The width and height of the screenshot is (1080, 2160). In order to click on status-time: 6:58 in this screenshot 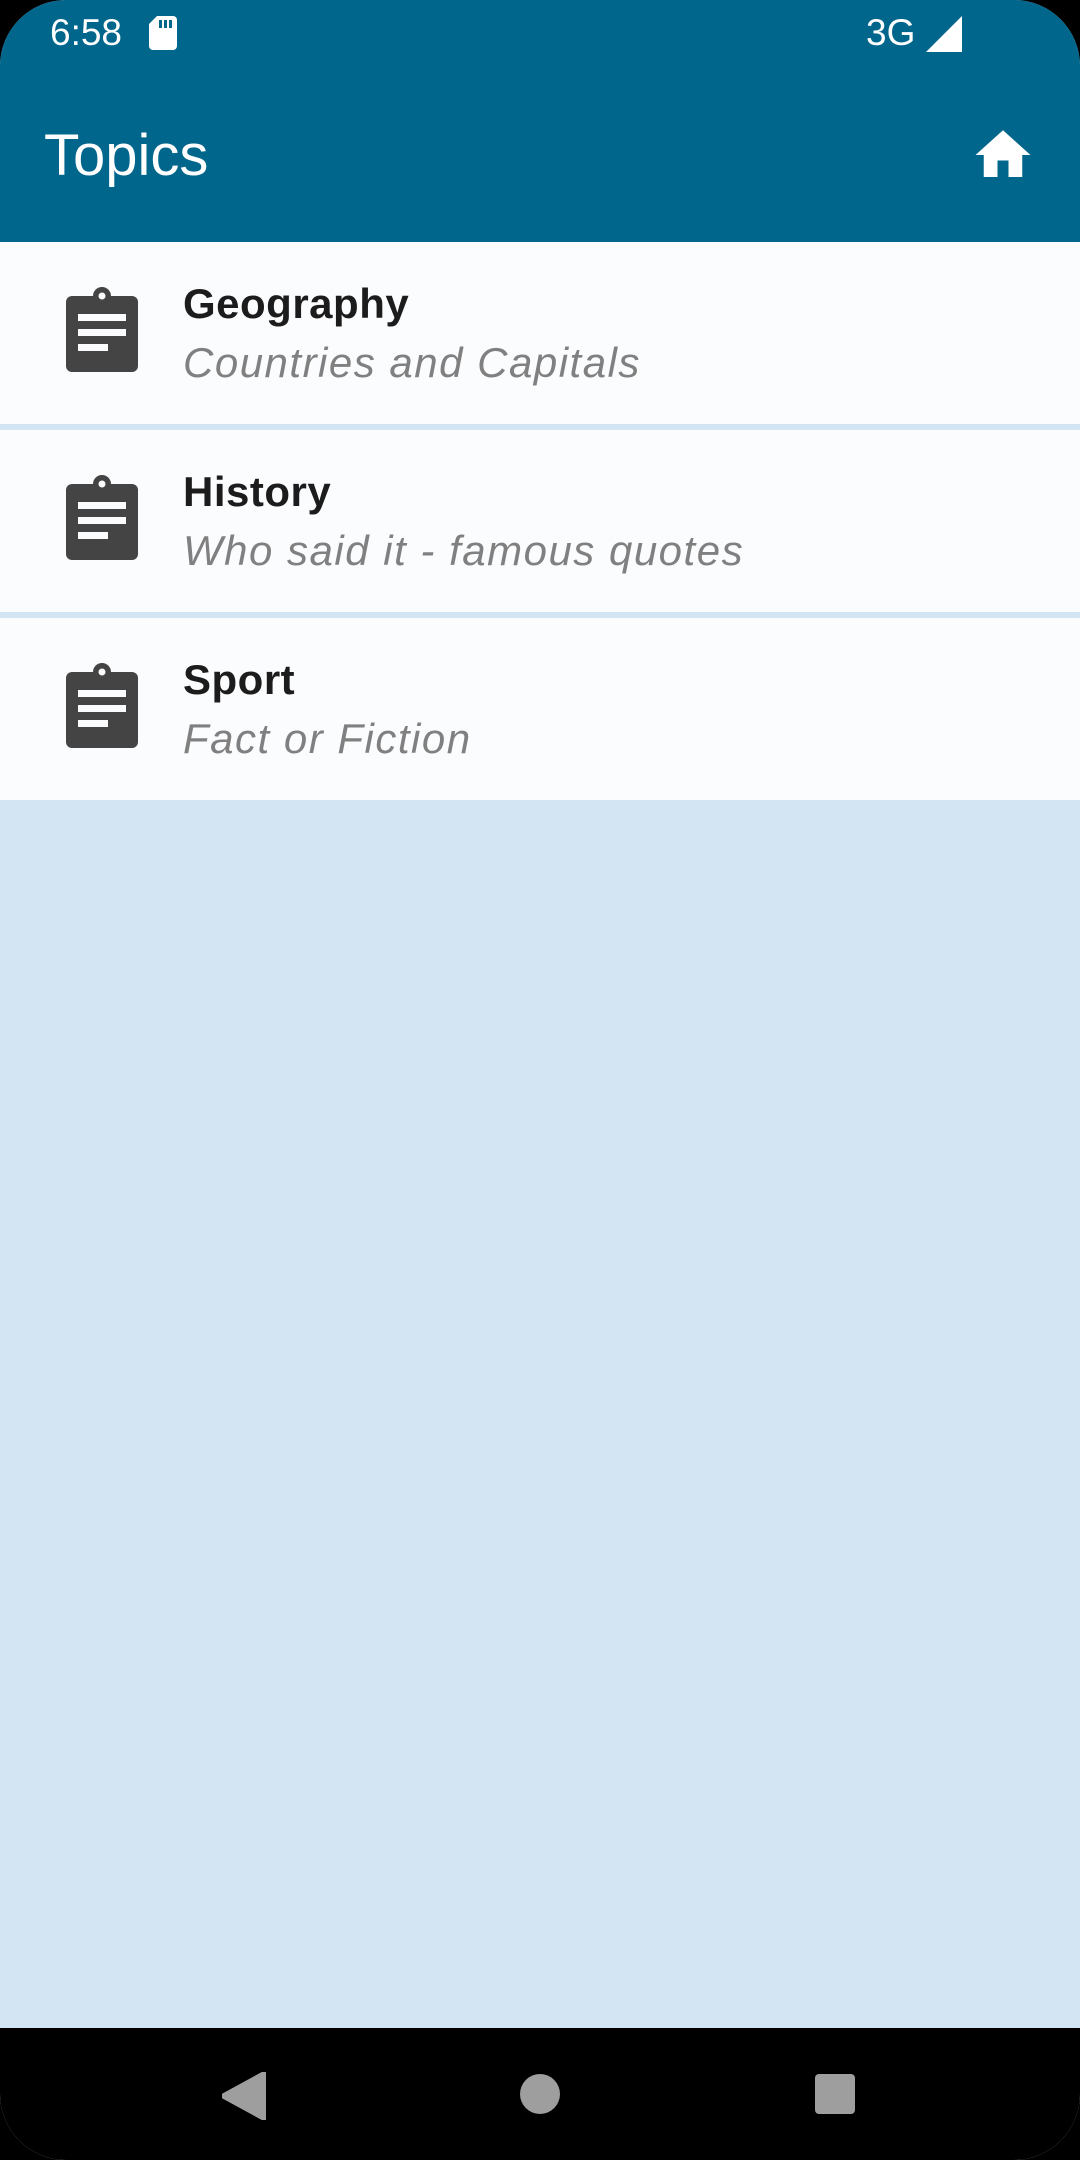, I will do `click(86, 32)`.